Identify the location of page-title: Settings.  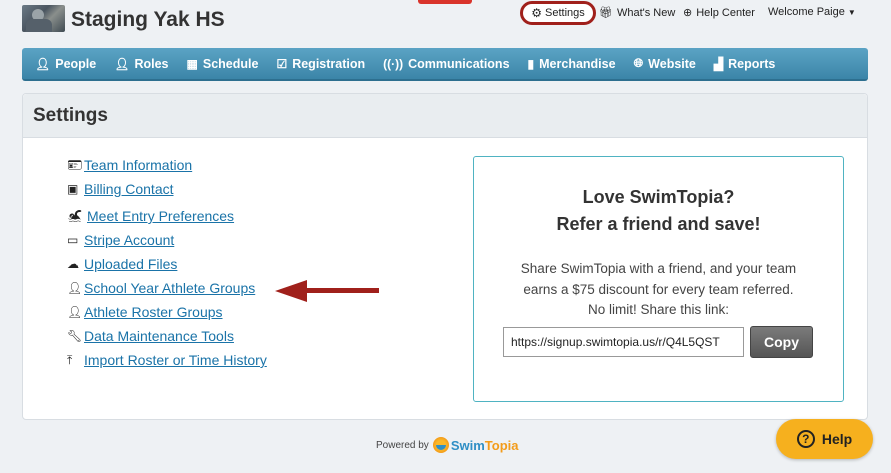
(445, 116).